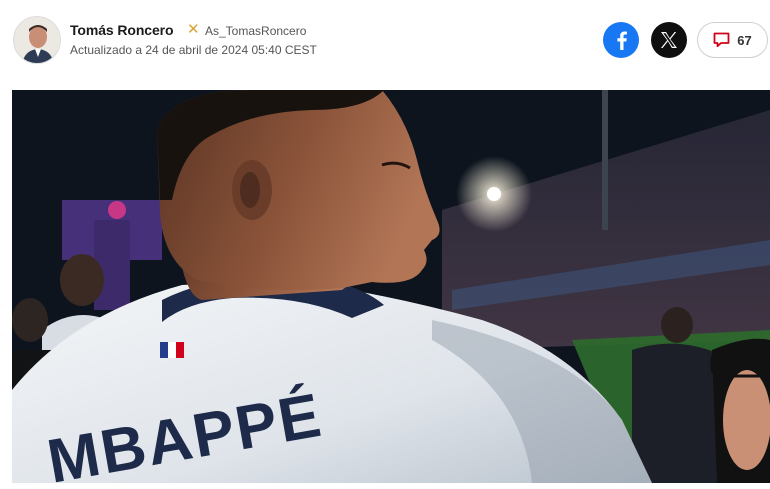 This screenshot has width=770, height=489. What do you see at coordinates (255, 31) in the screenshot?
I see `author-handle: As_TomasRoncero` at bounding box center [255, 31].